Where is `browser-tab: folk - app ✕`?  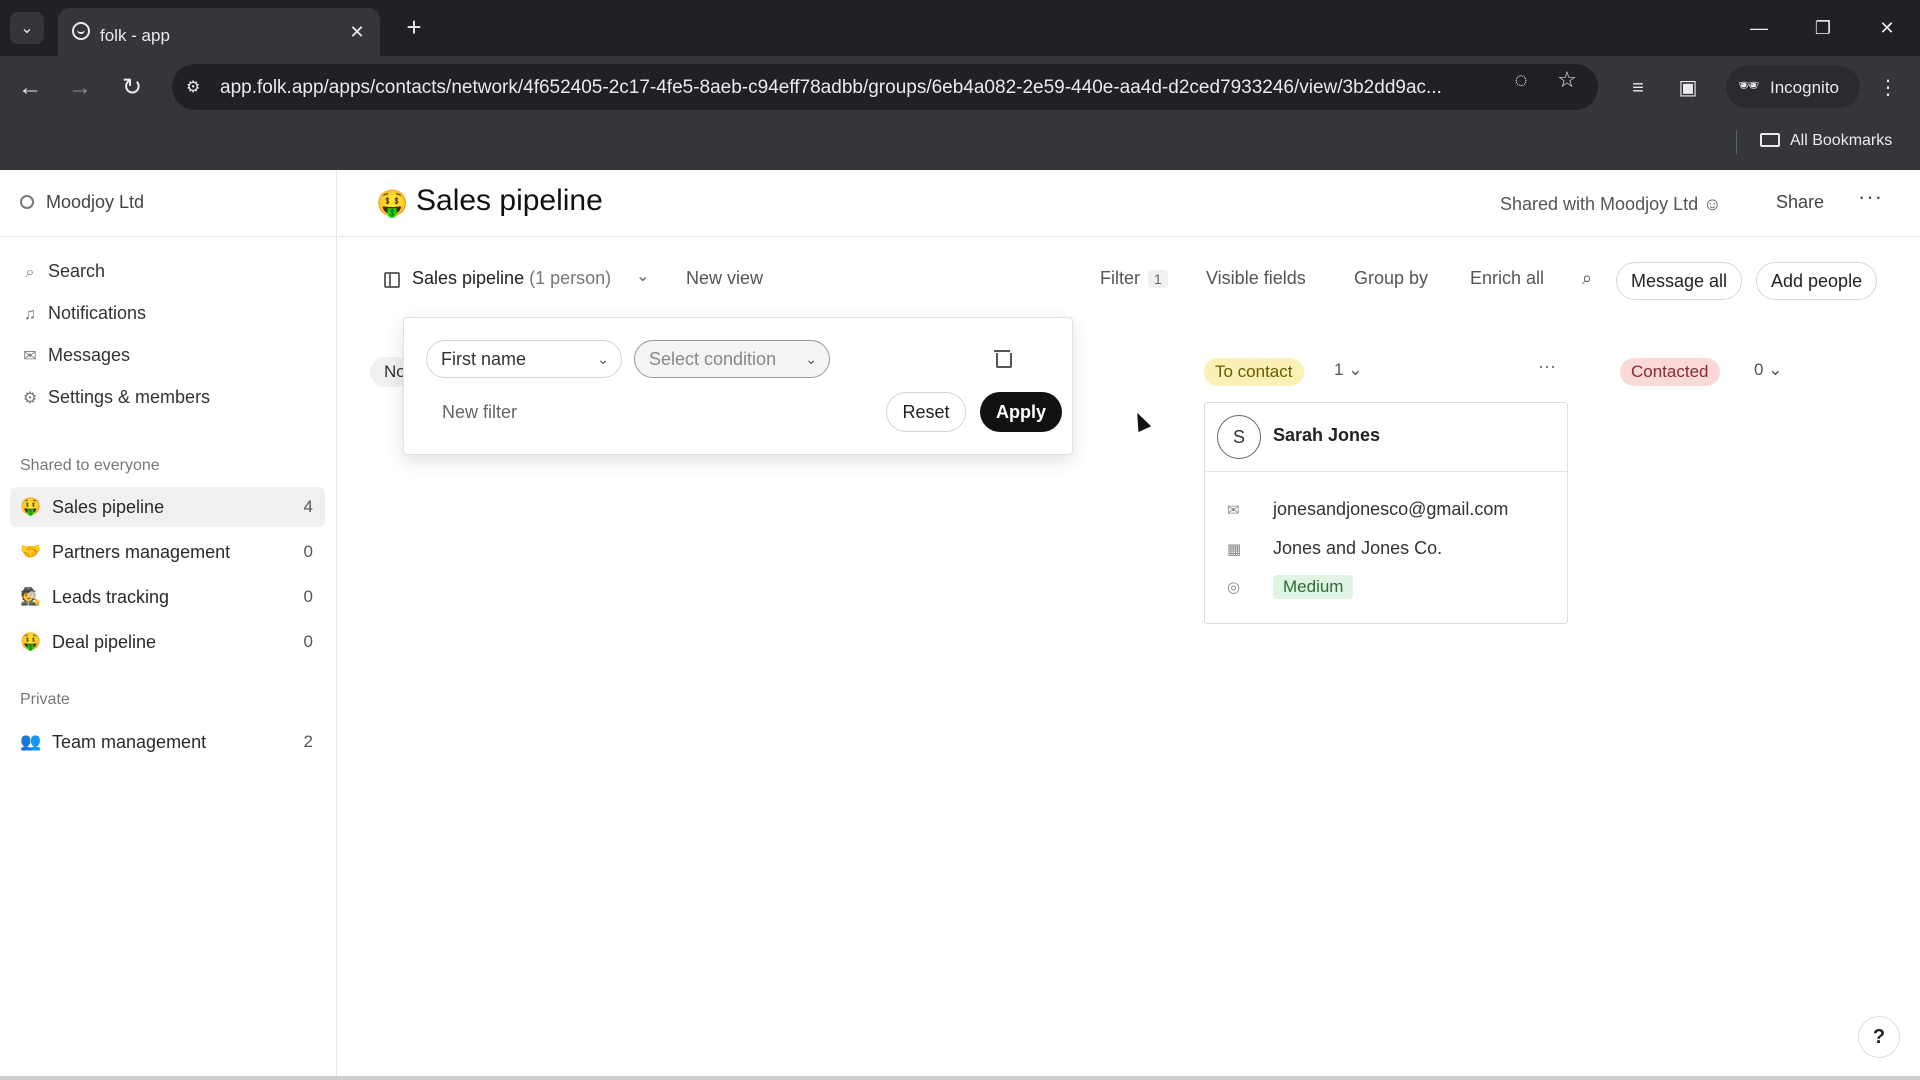 browser-tab: folk - app ✕ is located at coordinates (219, 32).